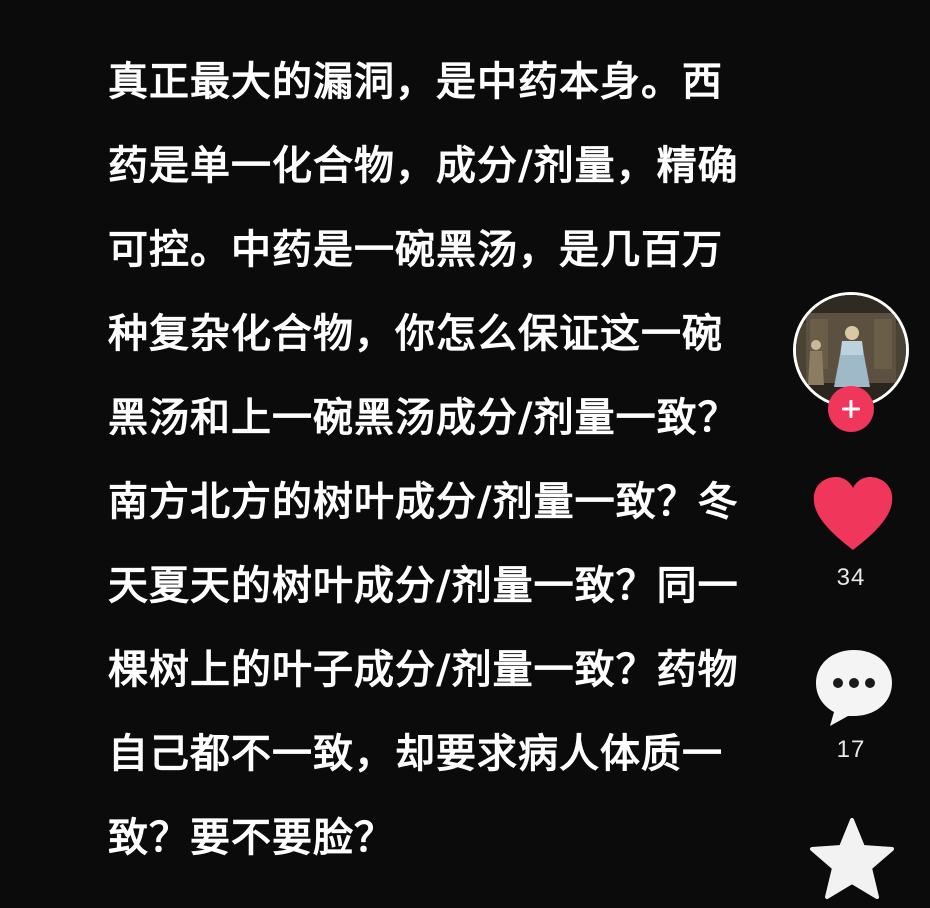 The width and height of the screenshot is (930, 908). I want to click on post-text-line: 致？要不要脸？, so click(251, 838).